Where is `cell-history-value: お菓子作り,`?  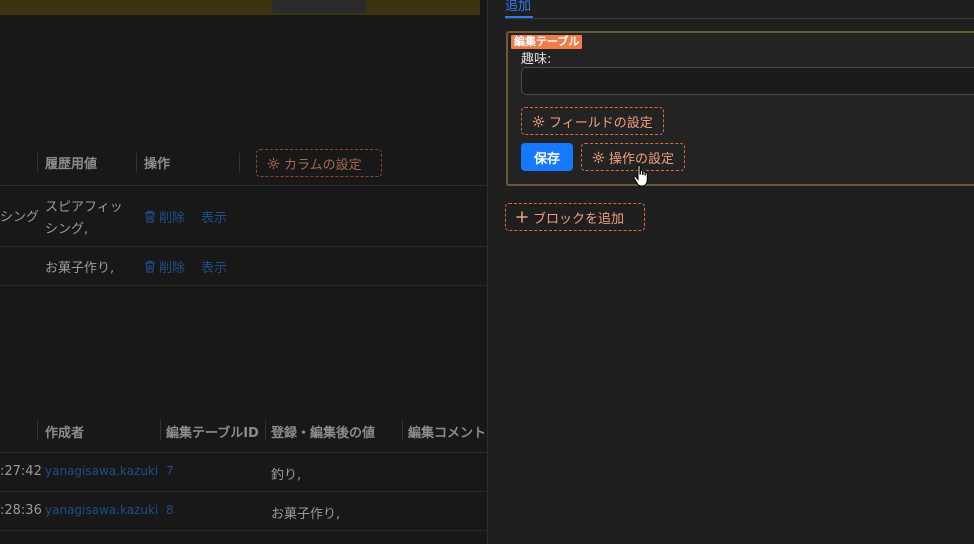 cell-history-value: お菓子作り, is located at coordinates (80, 268).